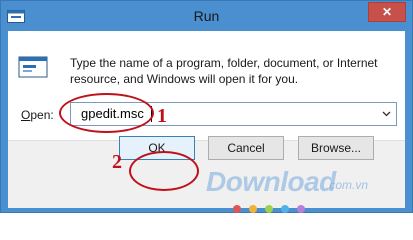  I want to click on watermark-dots, so click(269, 209).